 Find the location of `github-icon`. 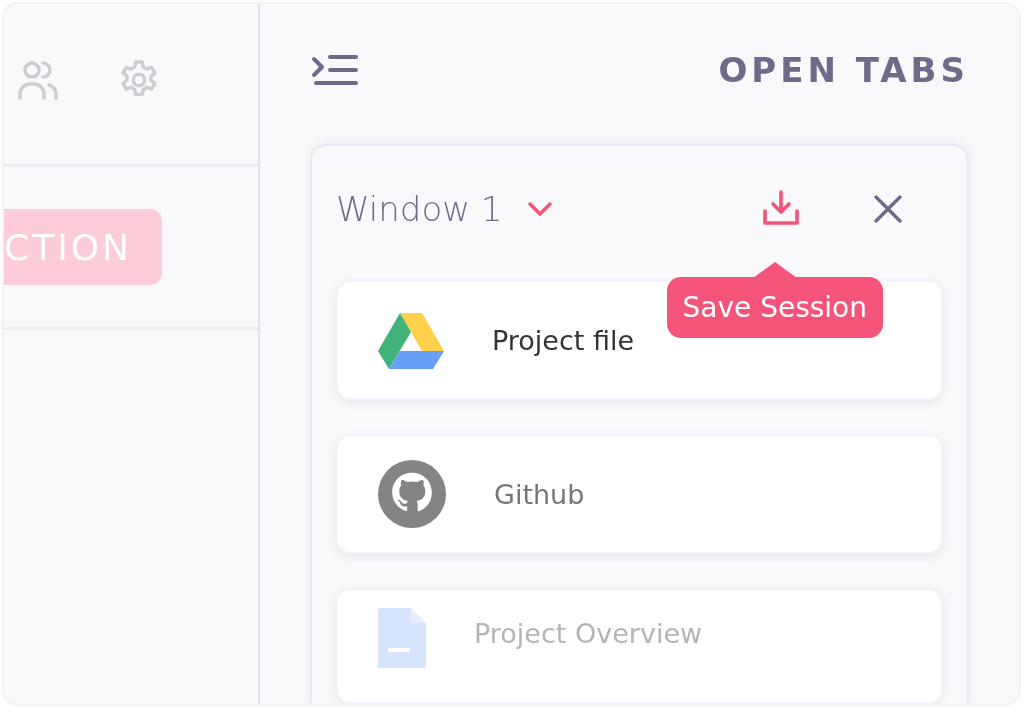

github-icon is located at coordinates (412, 494).